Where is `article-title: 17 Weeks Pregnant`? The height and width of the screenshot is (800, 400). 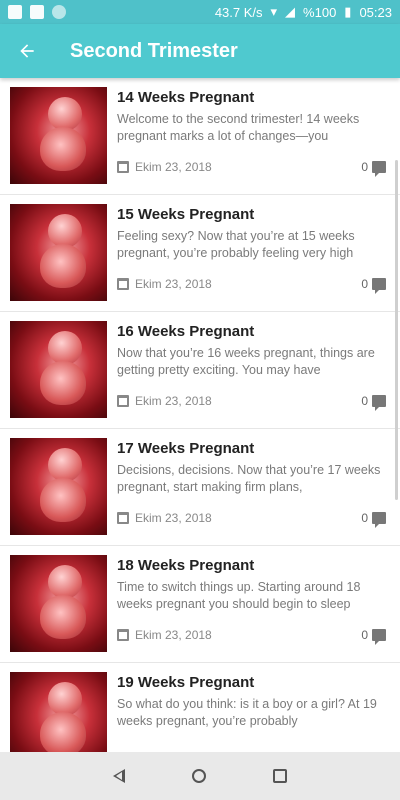
article-title: 17 Weeks Pregnant is located at coordinates (186, 448).